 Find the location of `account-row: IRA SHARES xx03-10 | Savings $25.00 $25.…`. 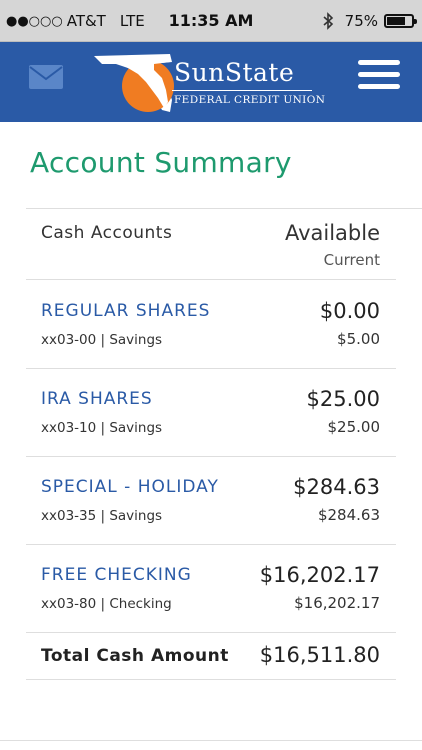

account-row: IRA SHARES xx03-10 | Savings $25.00 $25.… is located at coordinates (211, 413).